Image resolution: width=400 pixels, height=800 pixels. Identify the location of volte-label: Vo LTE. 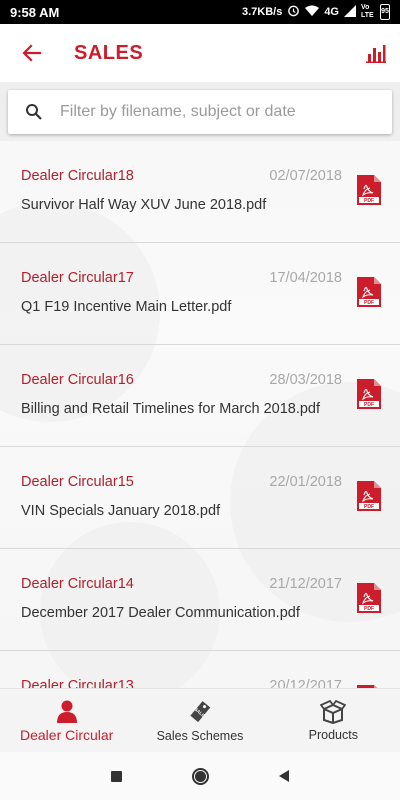
(367, 11).